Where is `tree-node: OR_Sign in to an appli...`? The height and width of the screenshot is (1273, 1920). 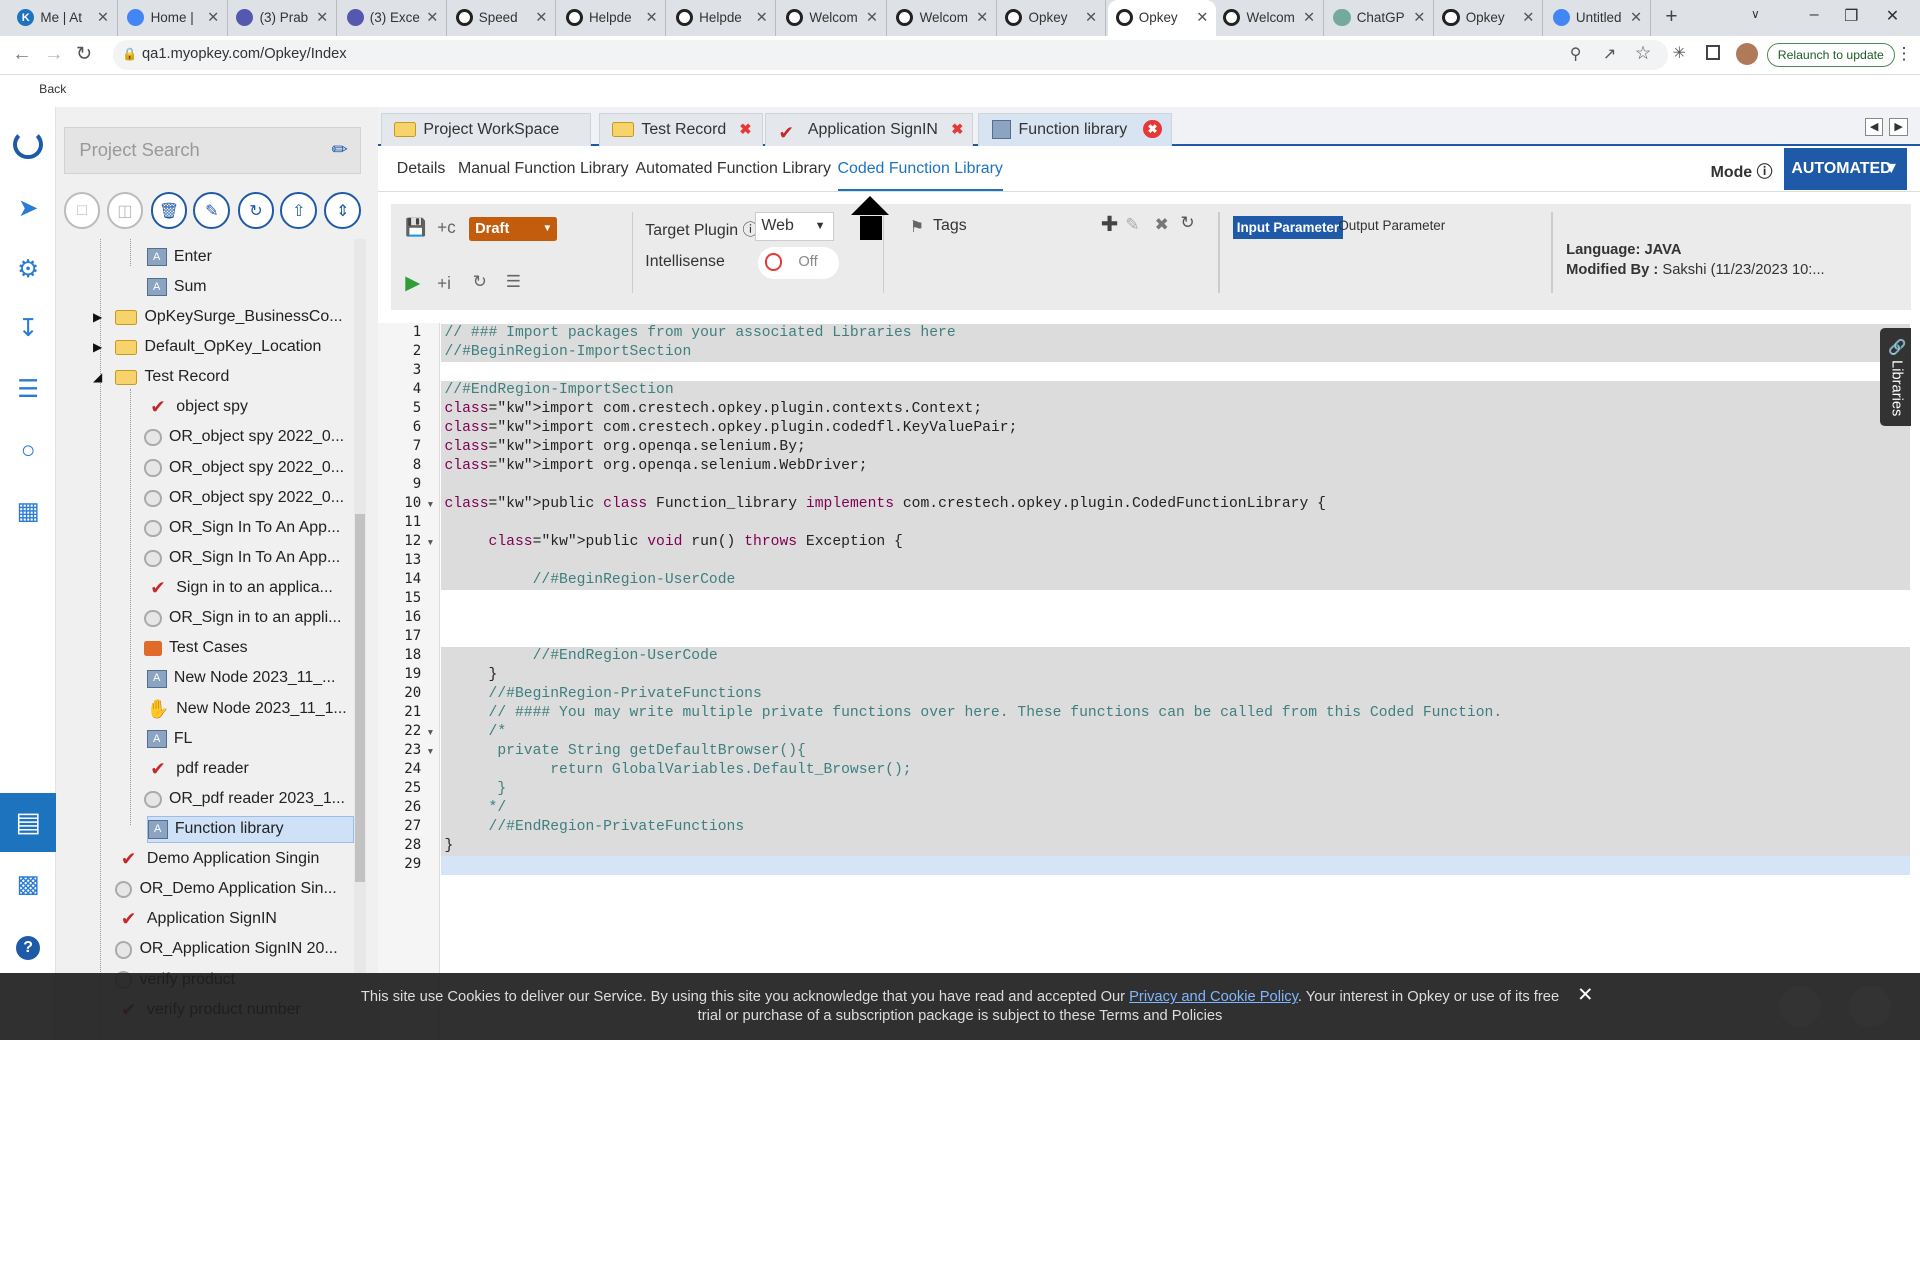
tree-node: OR_Sign in to an appli... is located at coordinates (242, 618).